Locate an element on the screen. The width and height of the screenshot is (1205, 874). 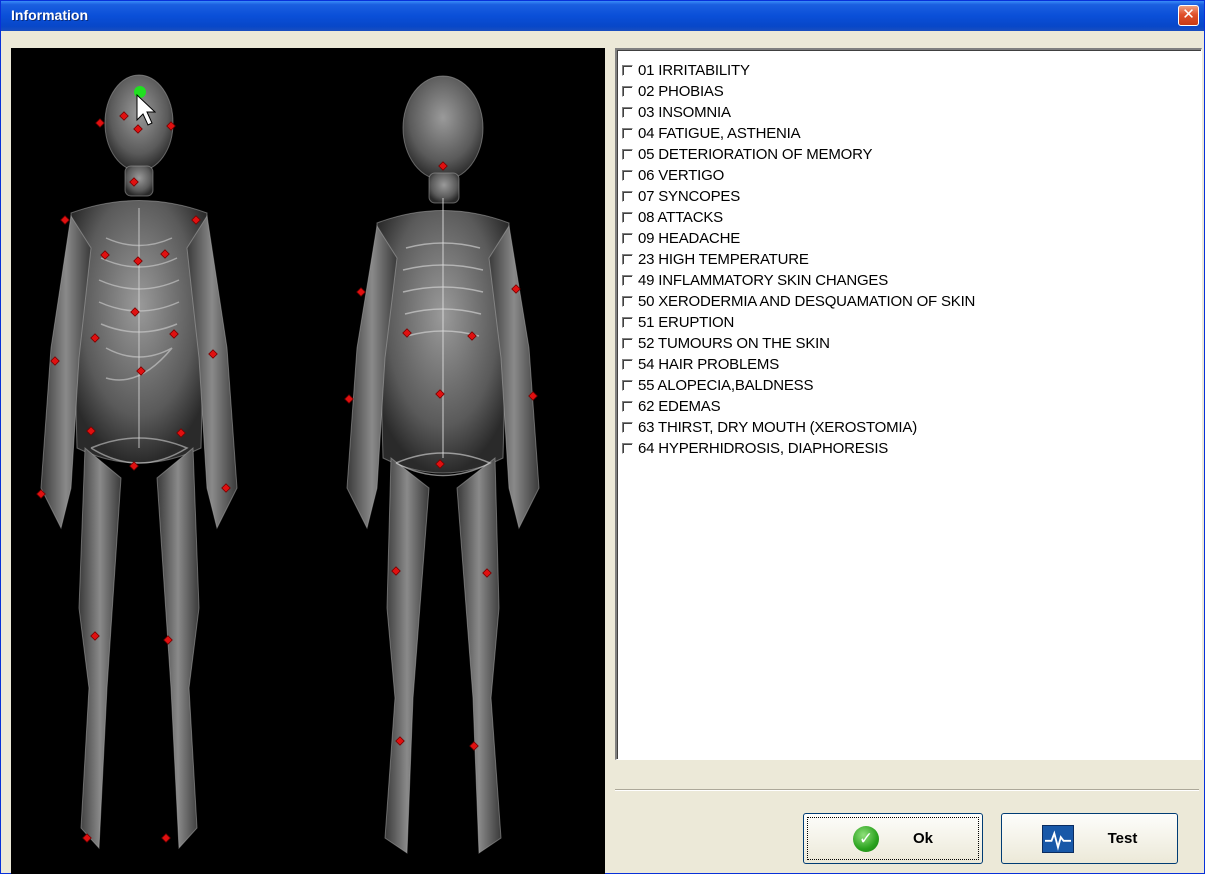
symptom-label: 49 INFLAMMATORY SKIN CHANGES is located at coordinates (763, 280).